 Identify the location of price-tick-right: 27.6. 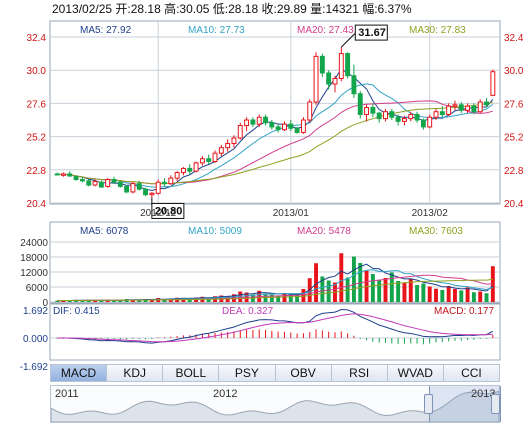
(514, 104).